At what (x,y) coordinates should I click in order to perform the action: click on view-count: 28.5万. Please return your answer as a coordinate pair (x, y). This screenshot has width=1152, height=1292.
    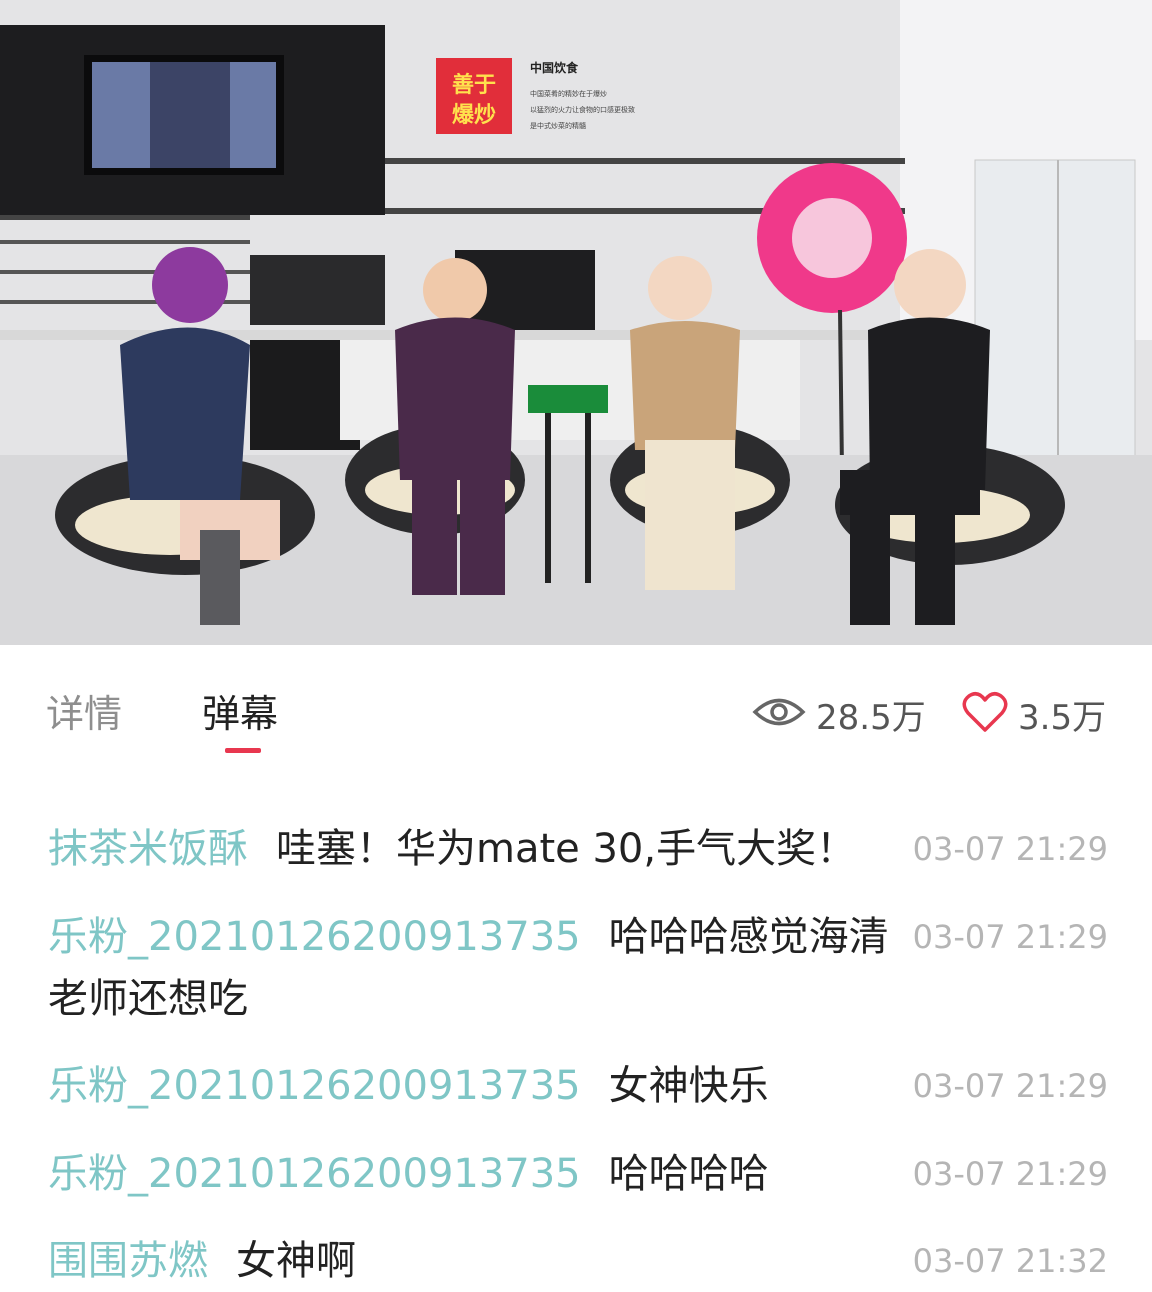
    Looking at the image, I should click on (839, 714).